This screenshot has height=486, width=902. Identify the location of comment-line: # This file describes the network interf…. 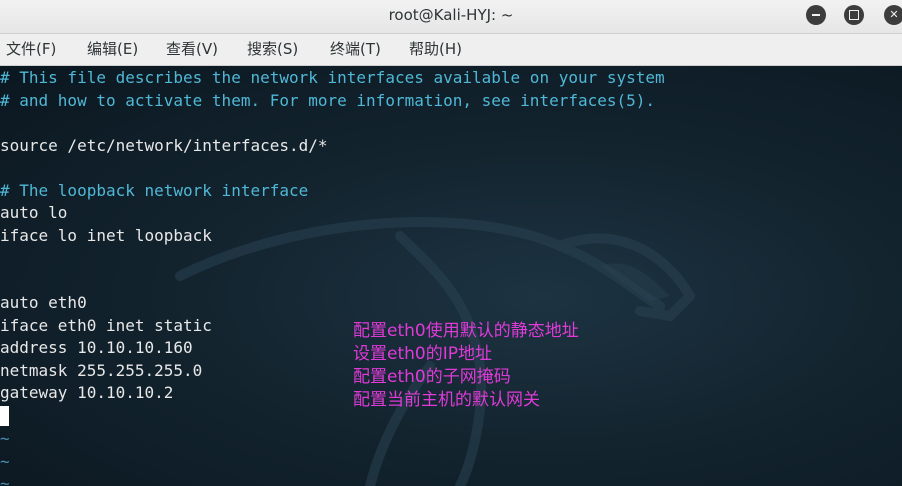
(332, 77).